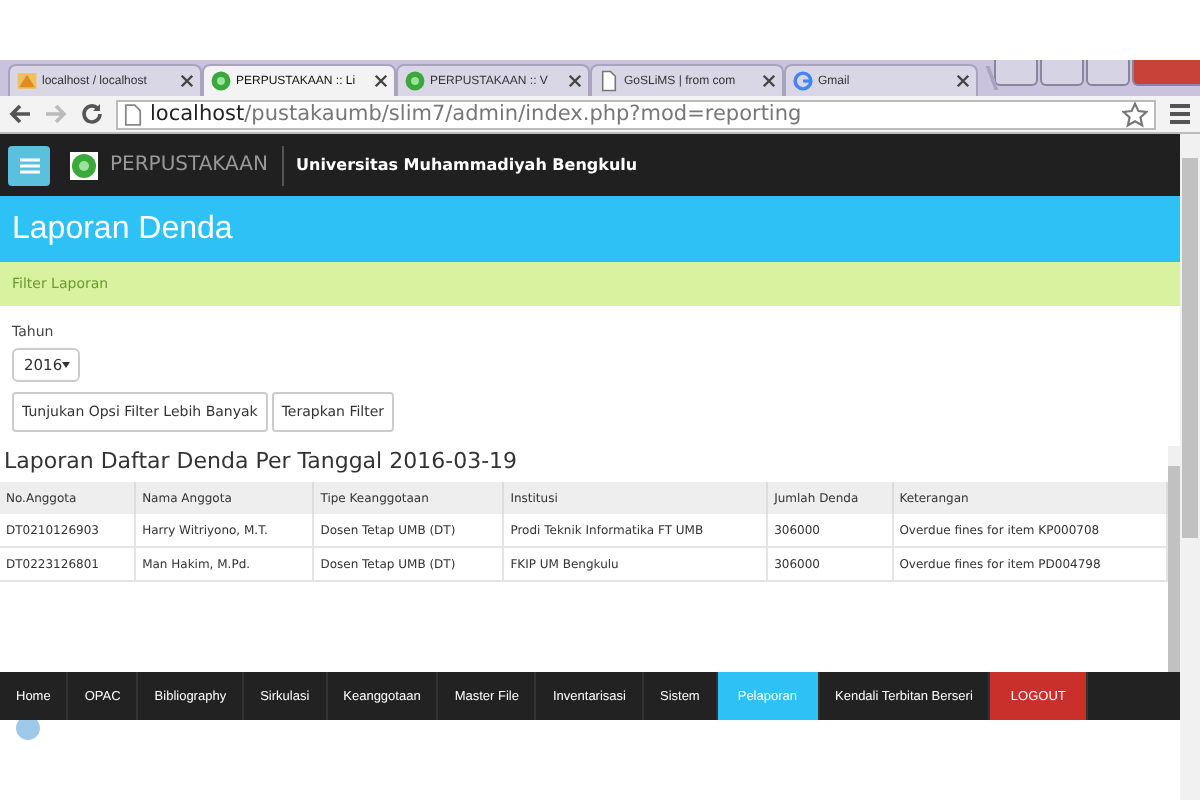 The image size is (1200, 800). I want to click on logo-icon, so click(84, 165).